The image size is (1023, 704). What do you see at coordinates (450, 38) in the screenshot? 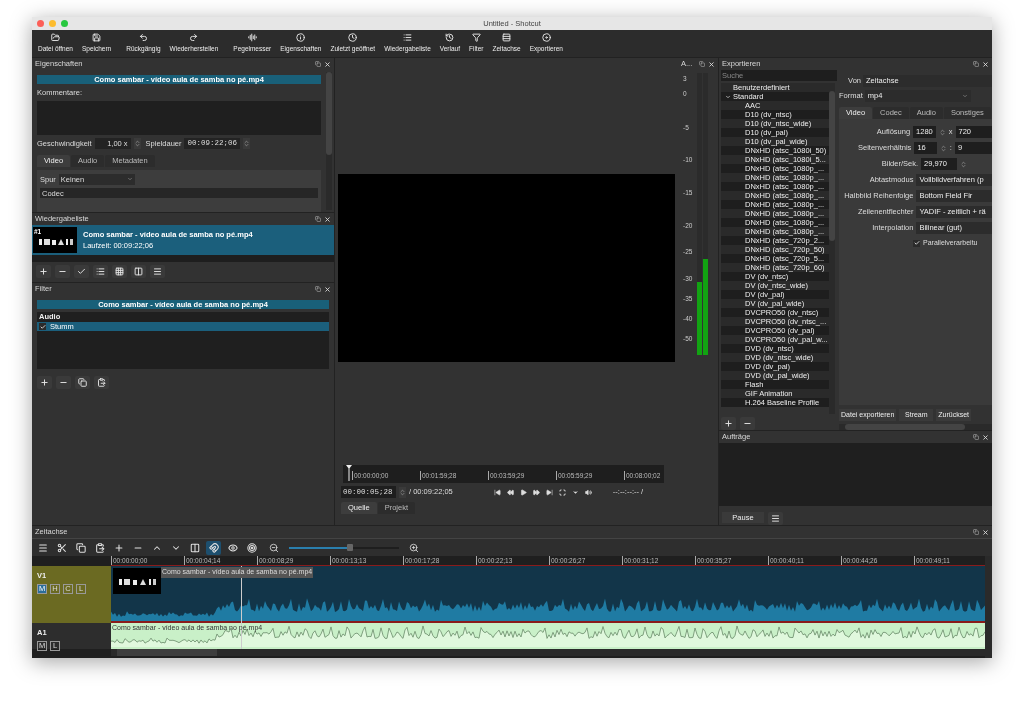
I see `history-icon` at bounding box center [450, 38].